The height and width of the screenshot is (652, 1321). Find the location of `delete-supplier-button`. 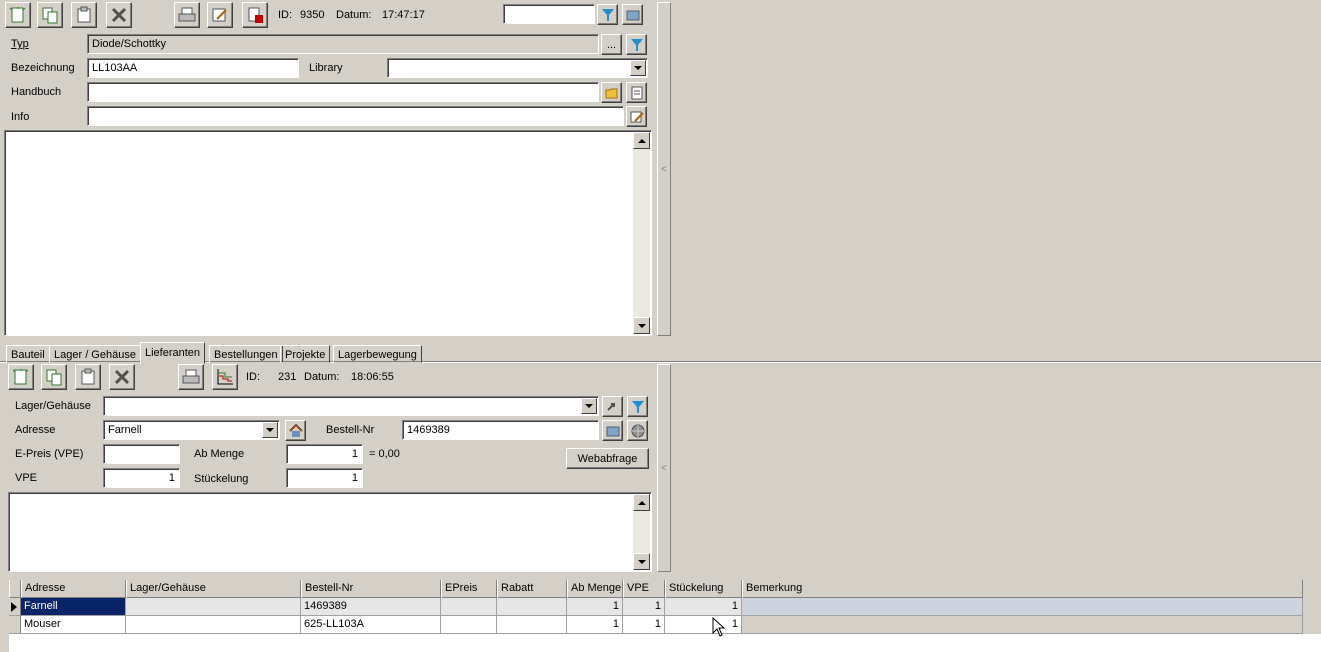

delete-supplier-button is located at coordinates (122, 377).